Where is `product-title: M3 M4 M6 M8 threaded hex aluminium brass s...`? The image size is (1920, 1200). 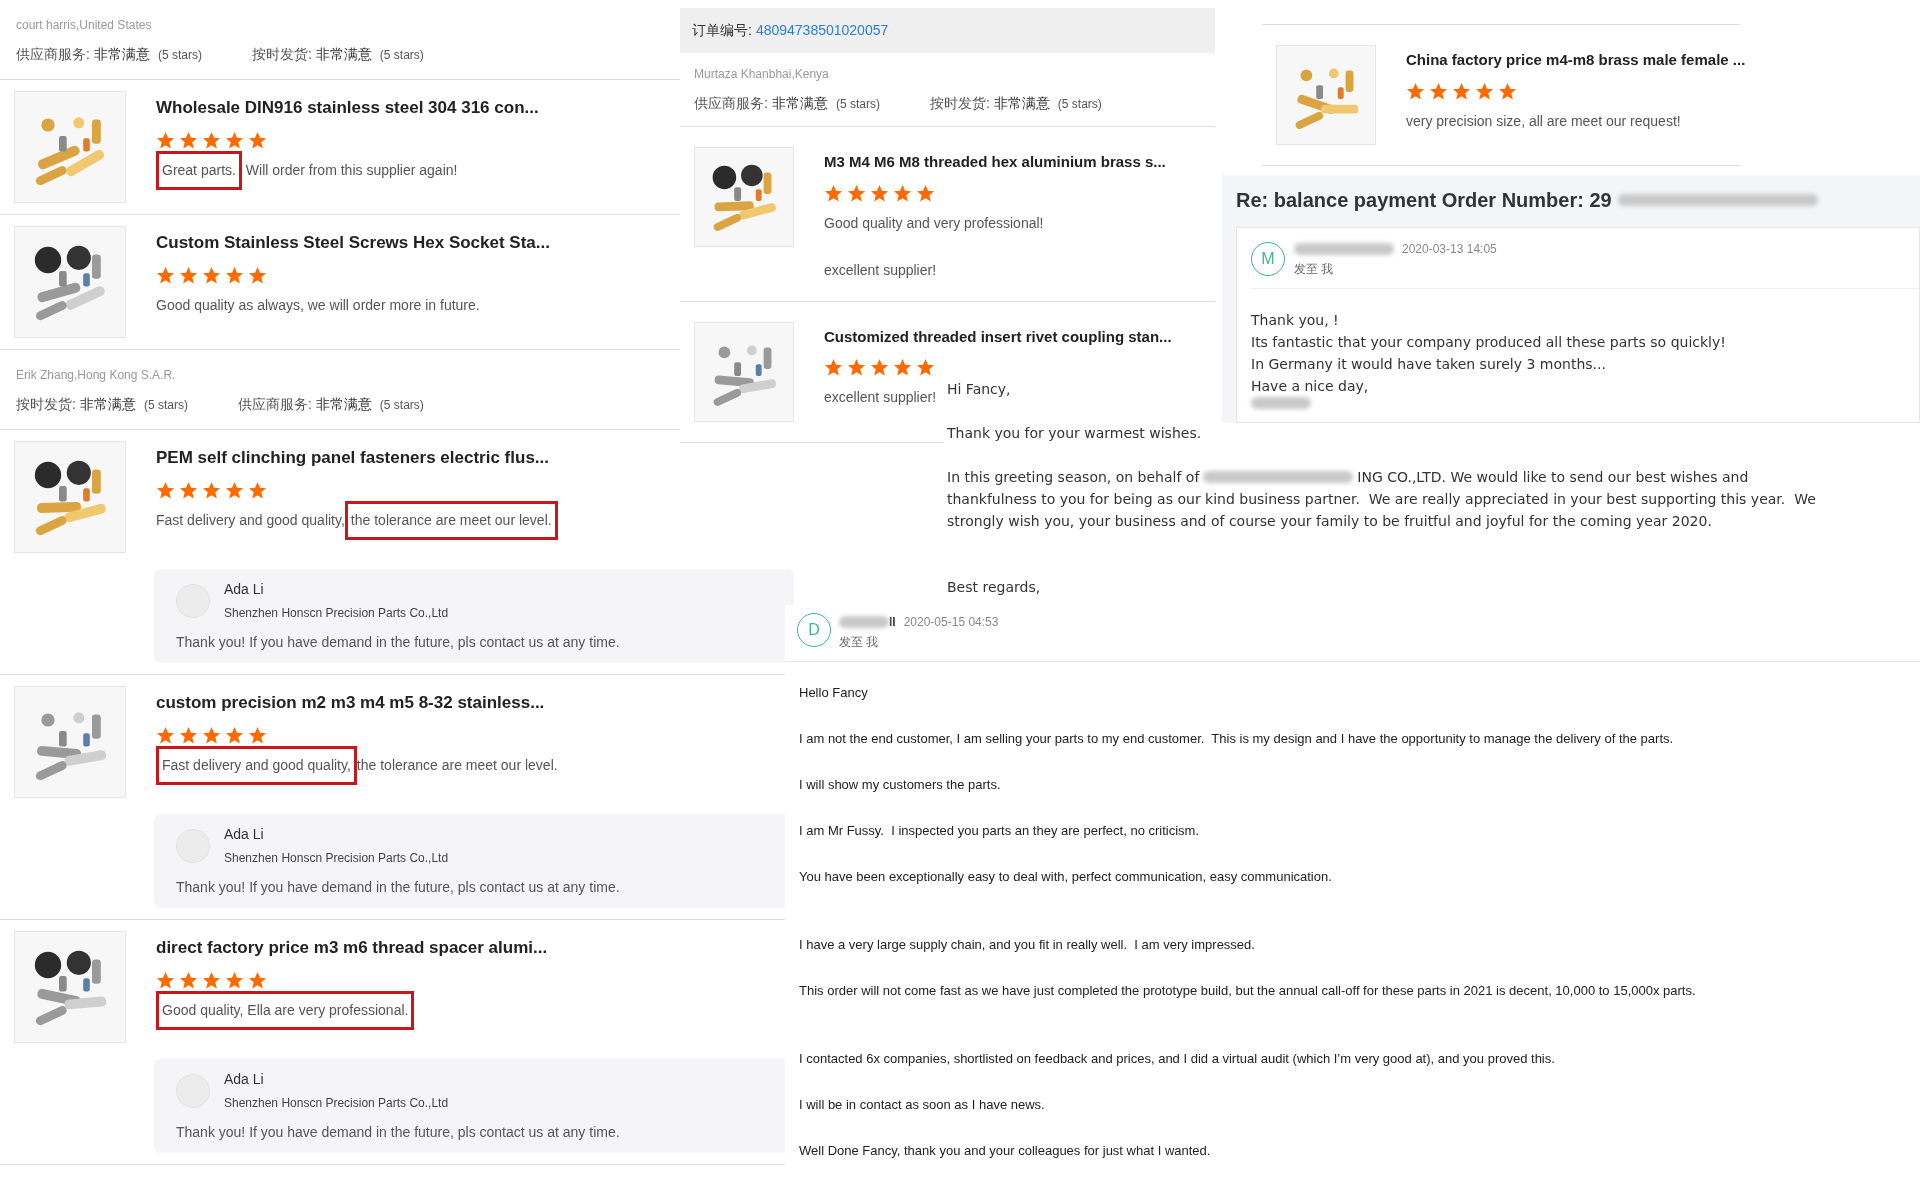
product-title: M3 M4 M6 M8 threaded hex aluminium brass s... is located at coordinates (995, 162).